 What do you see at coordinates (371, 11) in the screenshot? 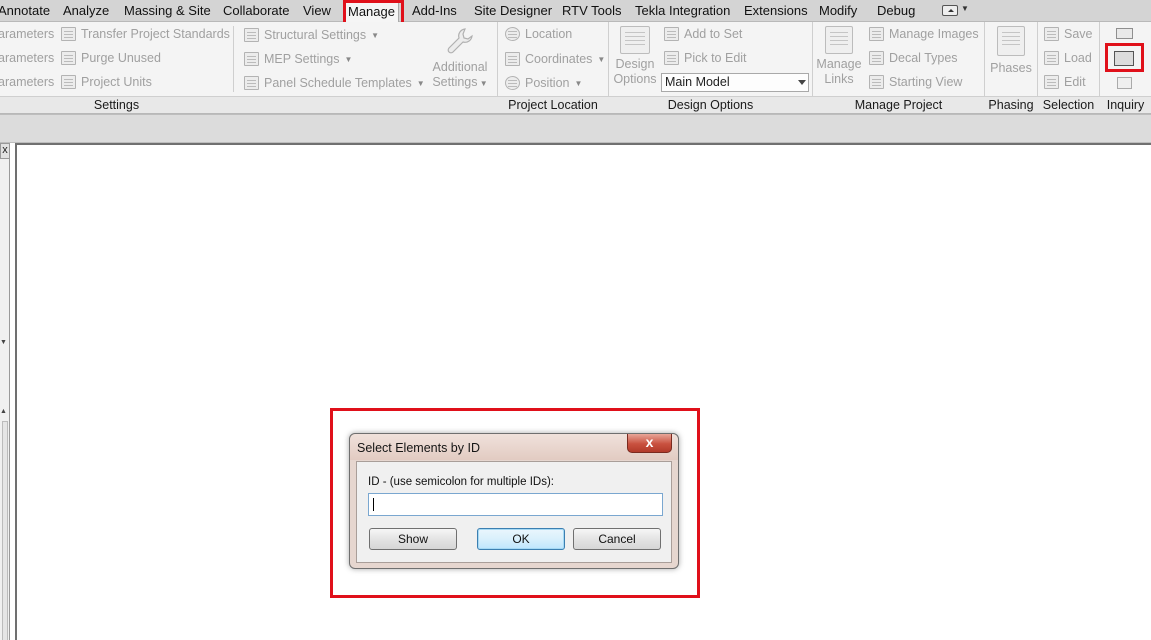
I see `tab-manage: Manage` at bounding box center [371, 11].